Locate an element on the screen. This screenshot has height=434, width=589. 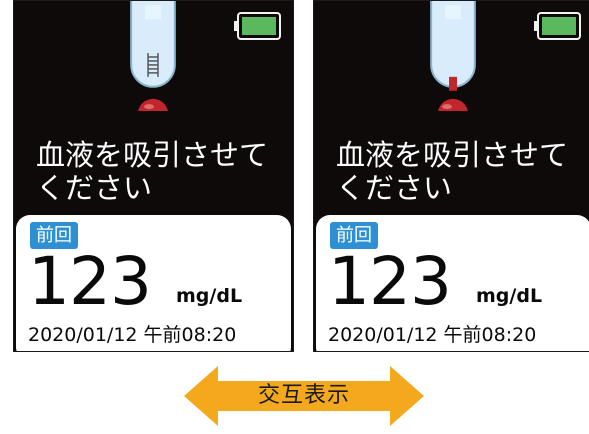
alternate-display-label: 交互表示 is located at coordinates (303, 395).